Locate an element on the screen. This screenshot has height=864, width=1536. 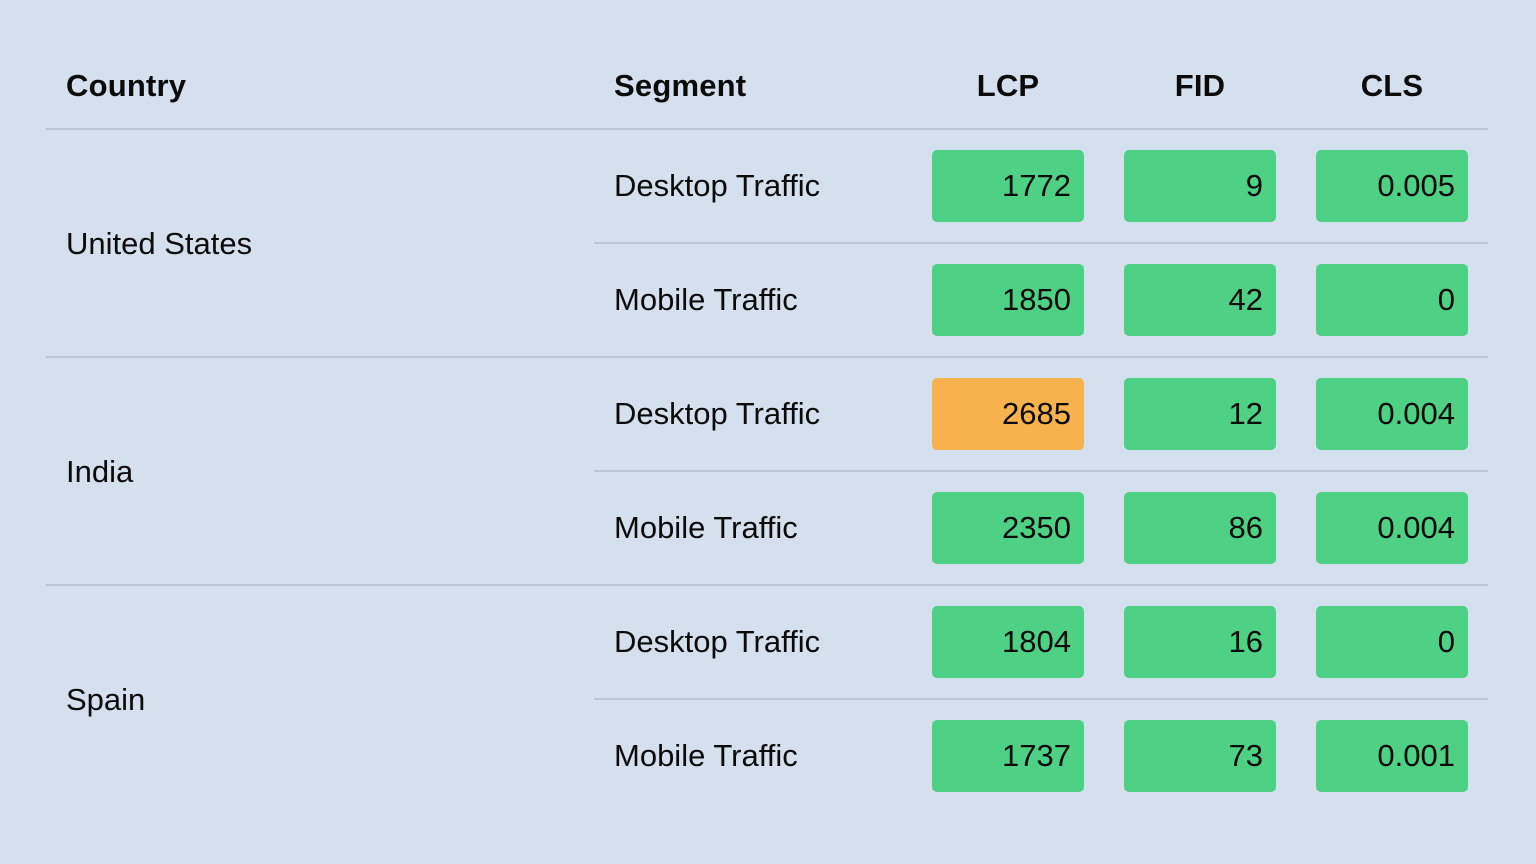
fid-value-badge: 16 is located at coordinates (1200, 642).